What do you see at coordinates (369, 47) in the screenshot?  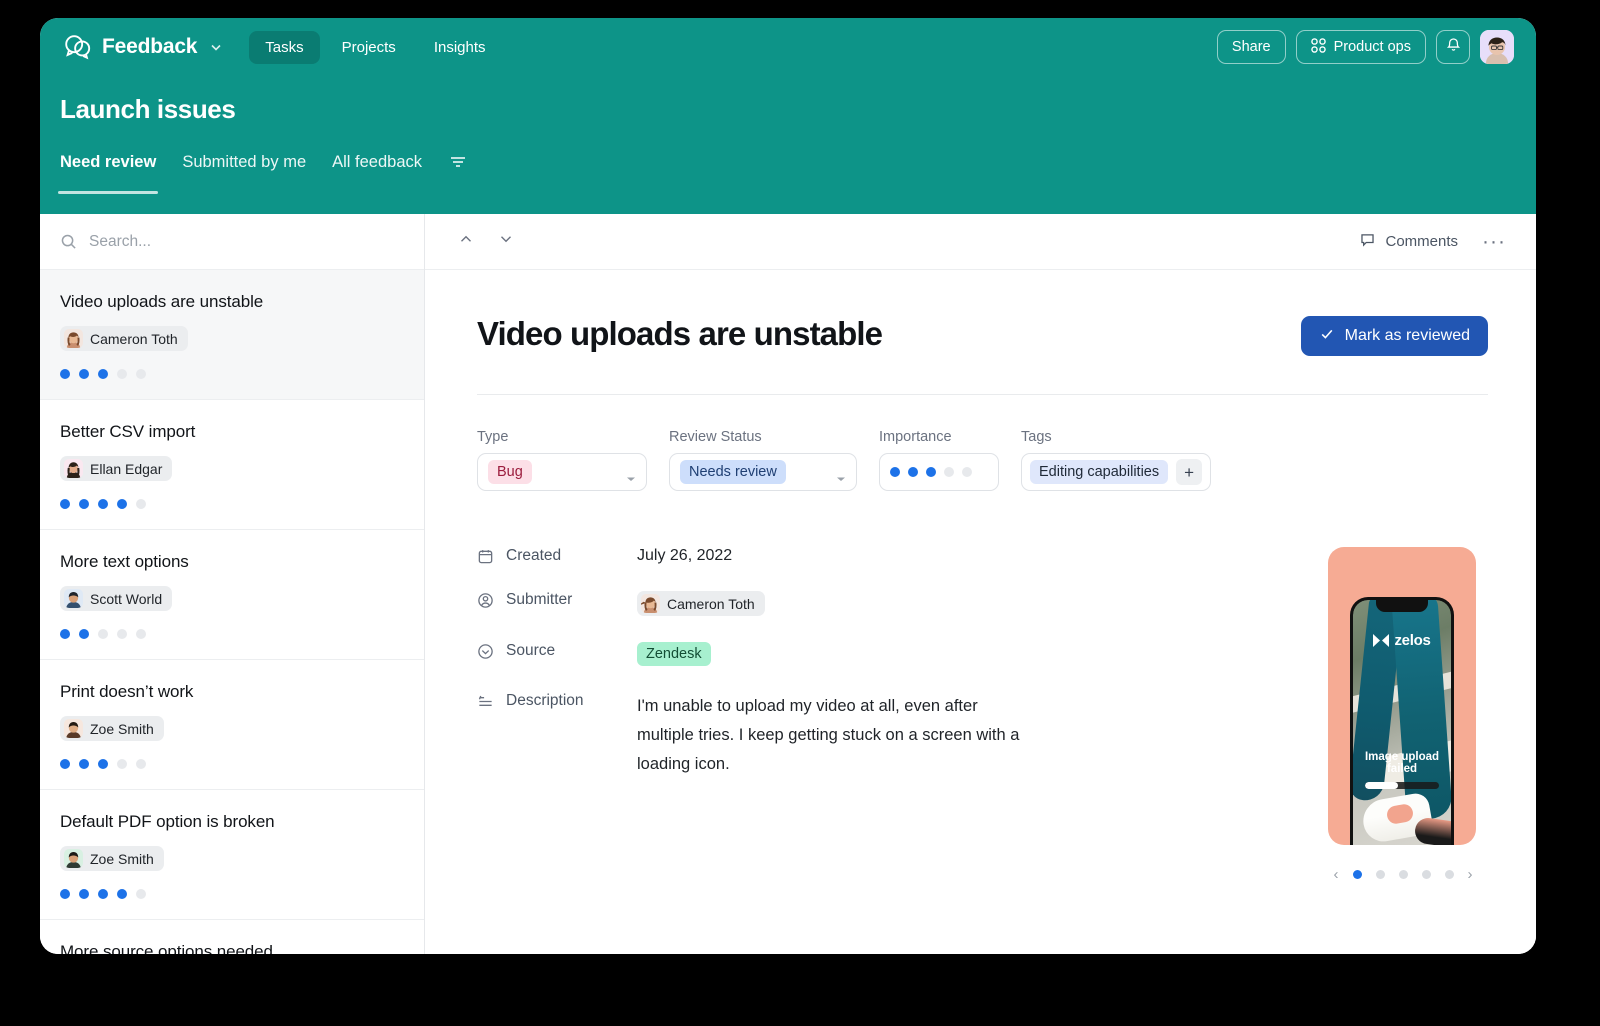 I see `nav-tab-projects: Projects` at bounding box center [369, 47].